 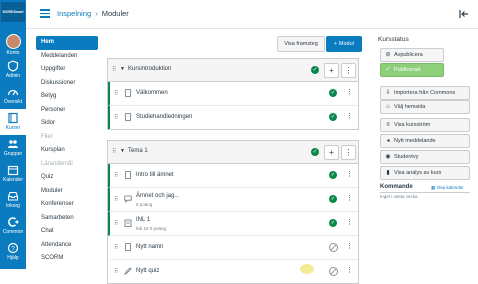 What do you see at coordinates (425, 173) in the screenshot?
I see `course-analytics-button: ▮ Visa analys av kurs` at bounding box center [425, 173].